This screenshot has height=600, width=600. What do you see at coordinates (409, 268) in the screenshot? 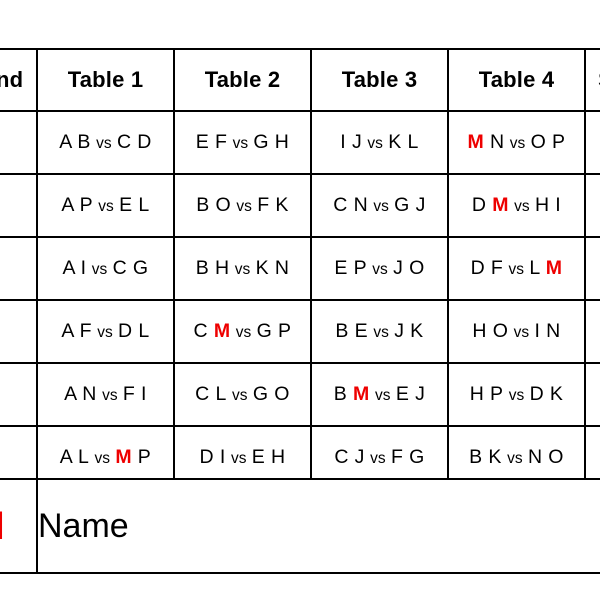
I see `match-side: J O` at bounding box center [409, 268].